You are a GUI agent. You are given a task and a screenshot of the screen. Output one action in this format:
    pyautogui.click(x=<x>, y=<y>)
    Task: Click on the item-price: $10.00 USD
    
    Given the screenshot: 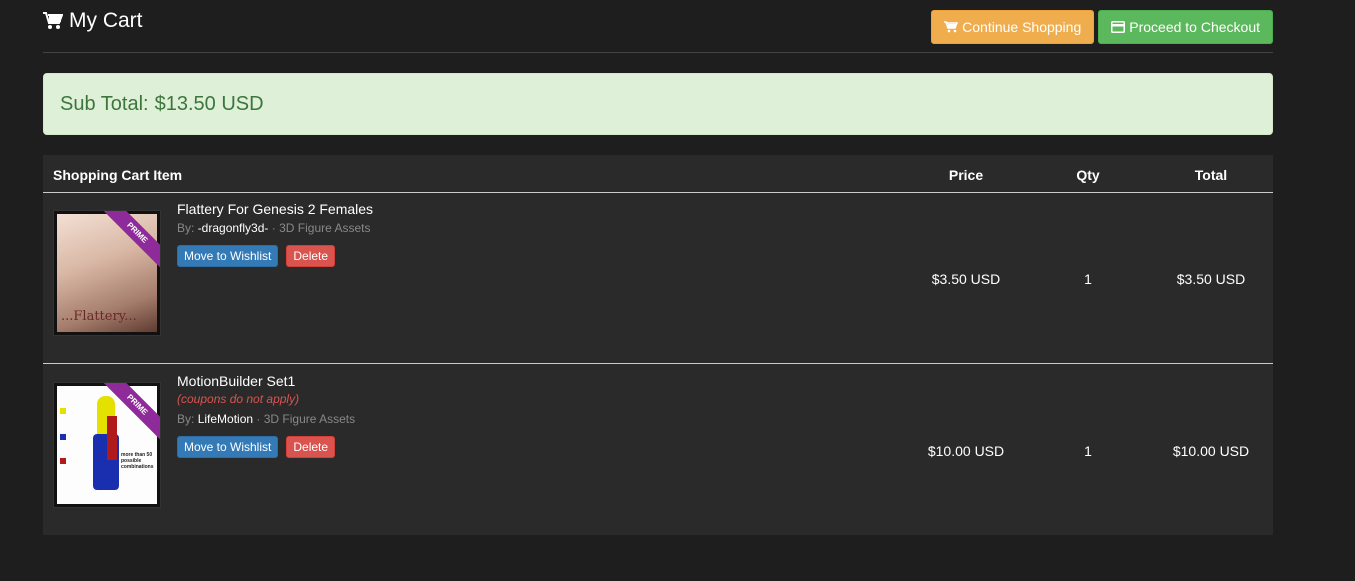 What is the action you would take?
    pyautogui.click(x=966, y=451)
    